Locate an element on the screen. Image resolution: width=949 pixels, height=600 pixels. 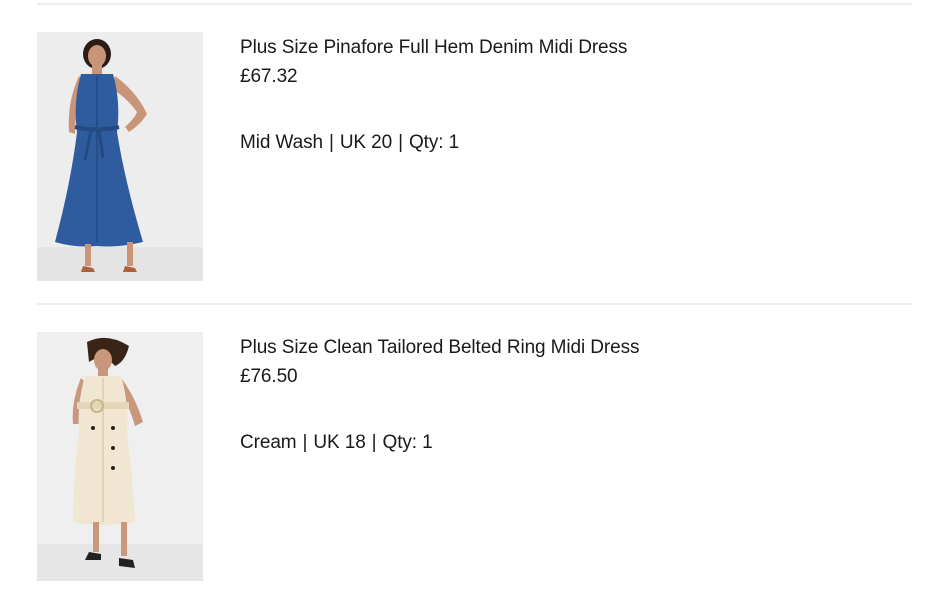
product-size: UK 20 is located at coordinates (366, 142).